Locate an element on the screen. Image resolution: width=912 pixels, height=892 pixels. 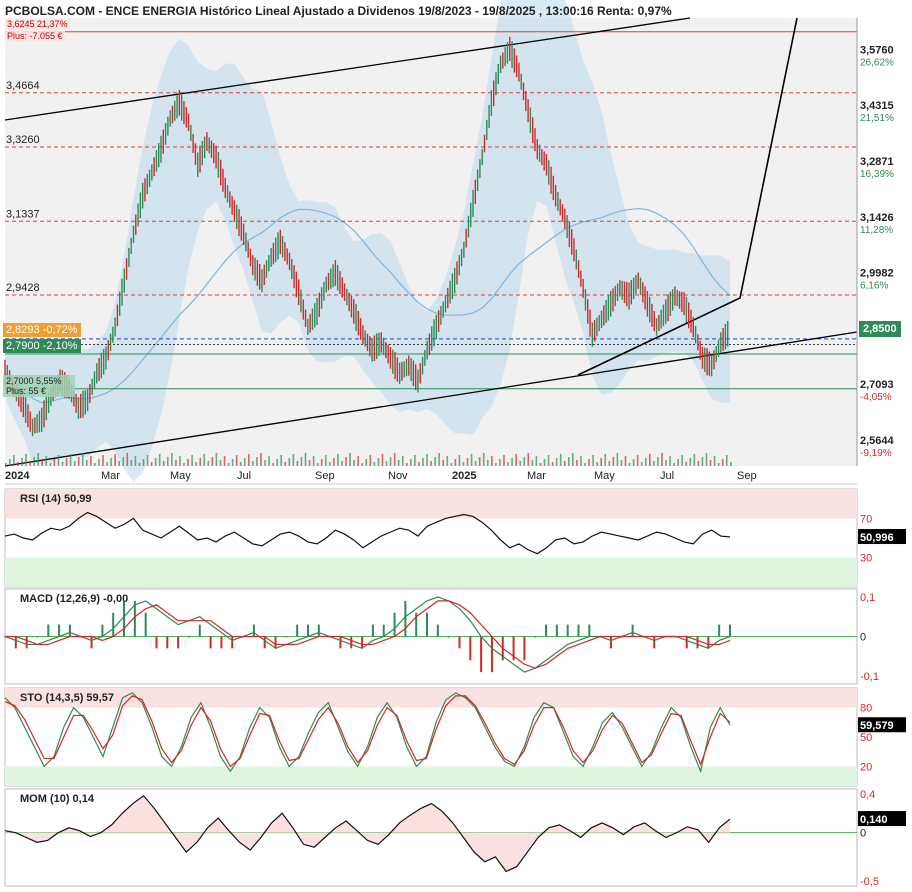
time-tick-label: May is located at coordinates (180, 476).